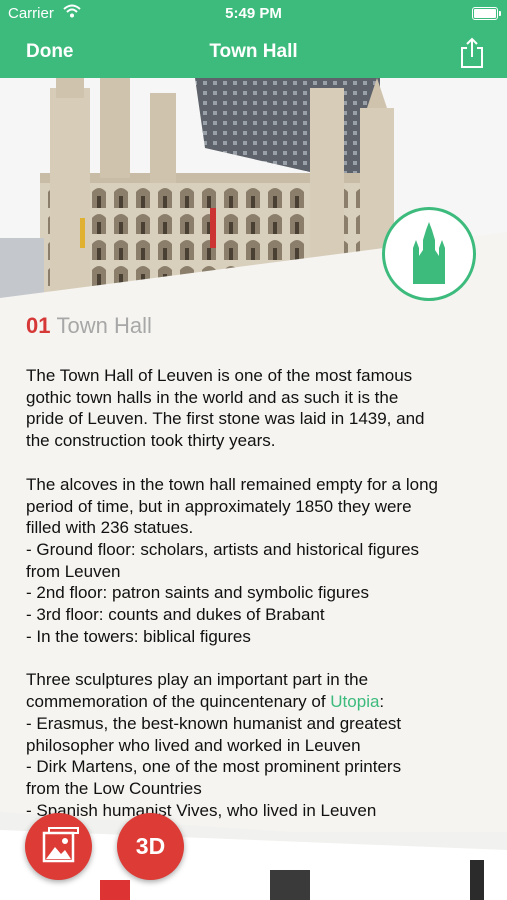 The width and height of the screenshot is (507, 900). I want to click on place-name: Town Hall, so click(104, 325).